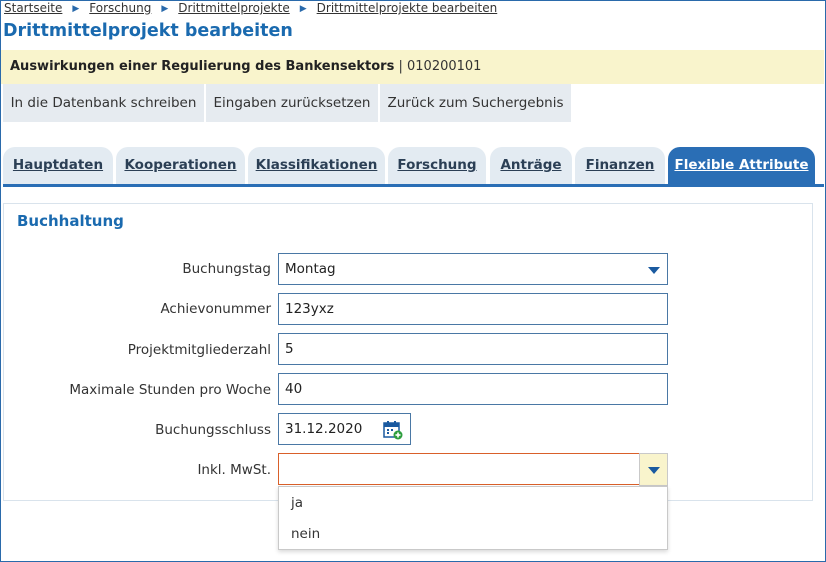 This screenshot has height=562, width=826. What do you see at coordinates (620, 165) in the screenshot?
I see `tab-finanzen: Finanzen` at bounding box center [620, 165].